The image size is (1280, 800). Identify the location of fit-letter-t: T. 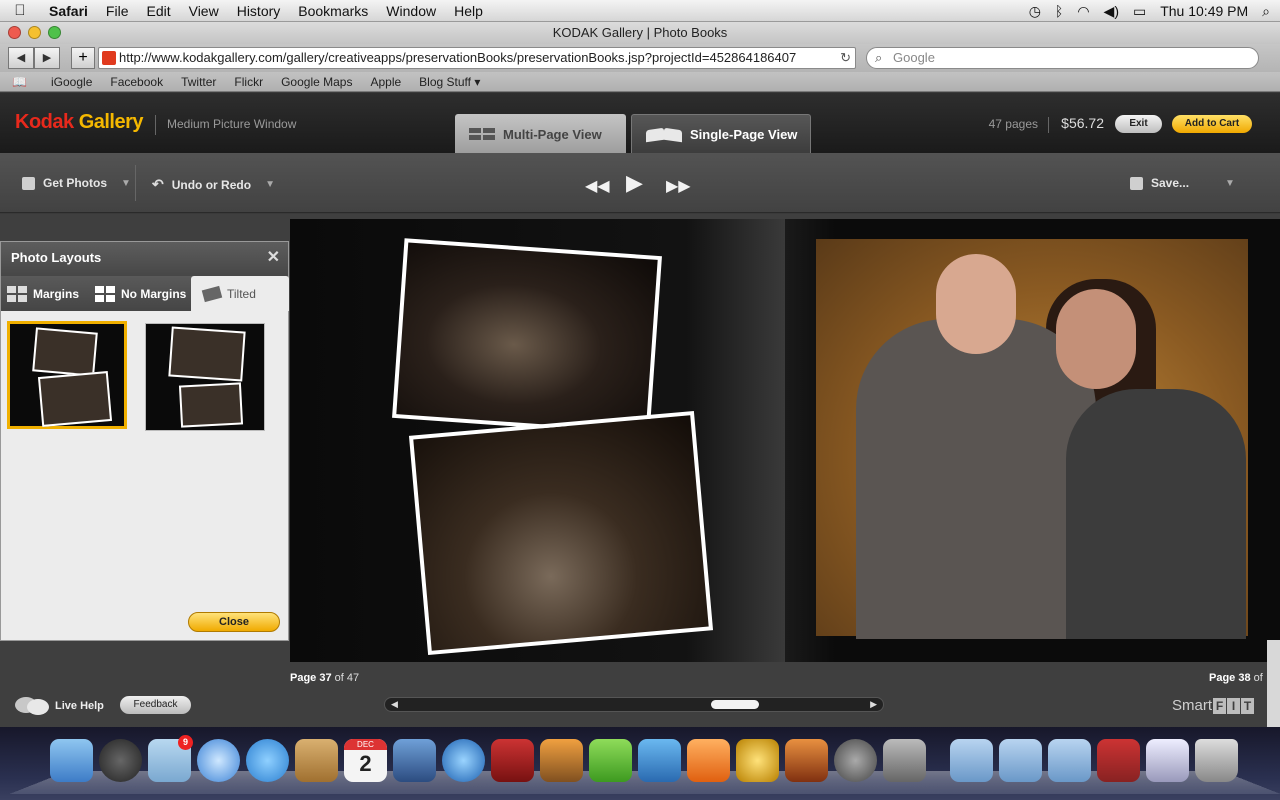
(1248, 706).